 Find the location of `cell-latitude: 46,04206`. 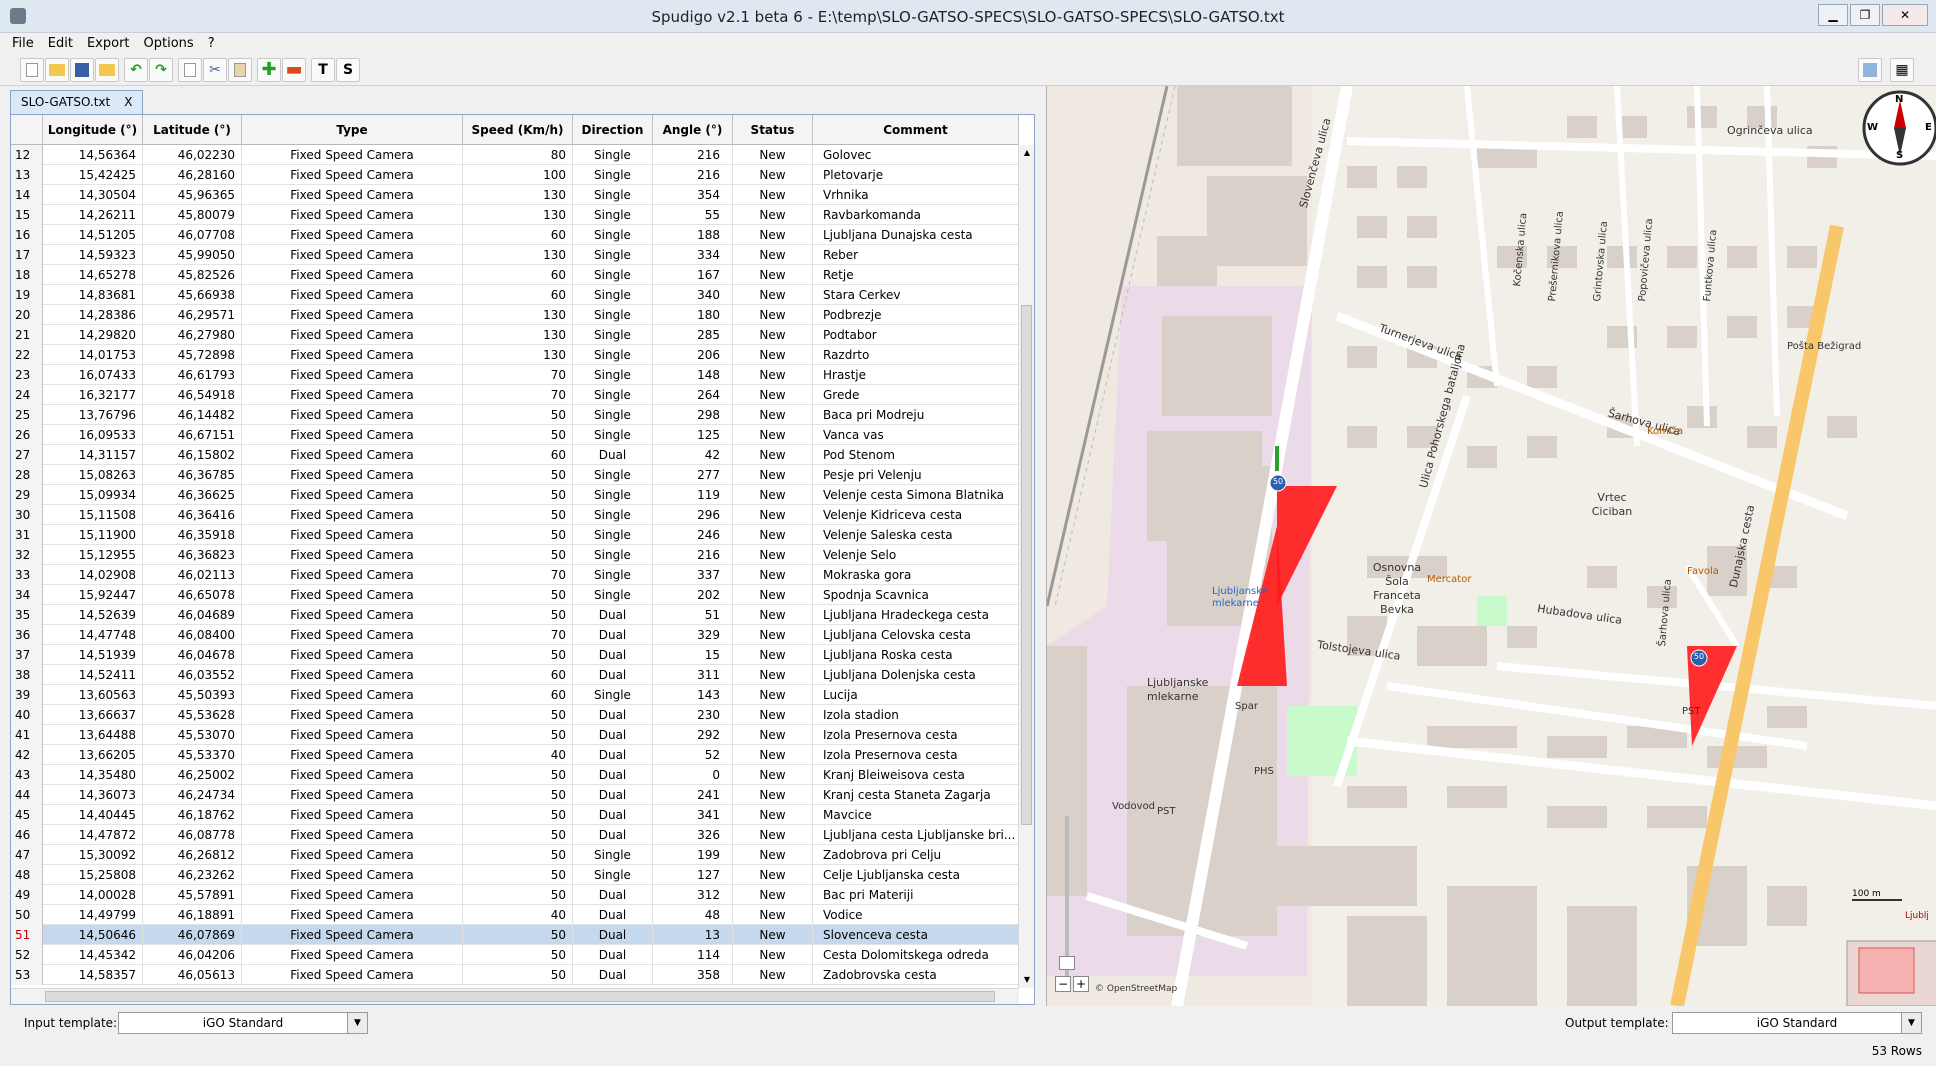

cell-latitude: 46,04206 is located at coordinates (192, 955).